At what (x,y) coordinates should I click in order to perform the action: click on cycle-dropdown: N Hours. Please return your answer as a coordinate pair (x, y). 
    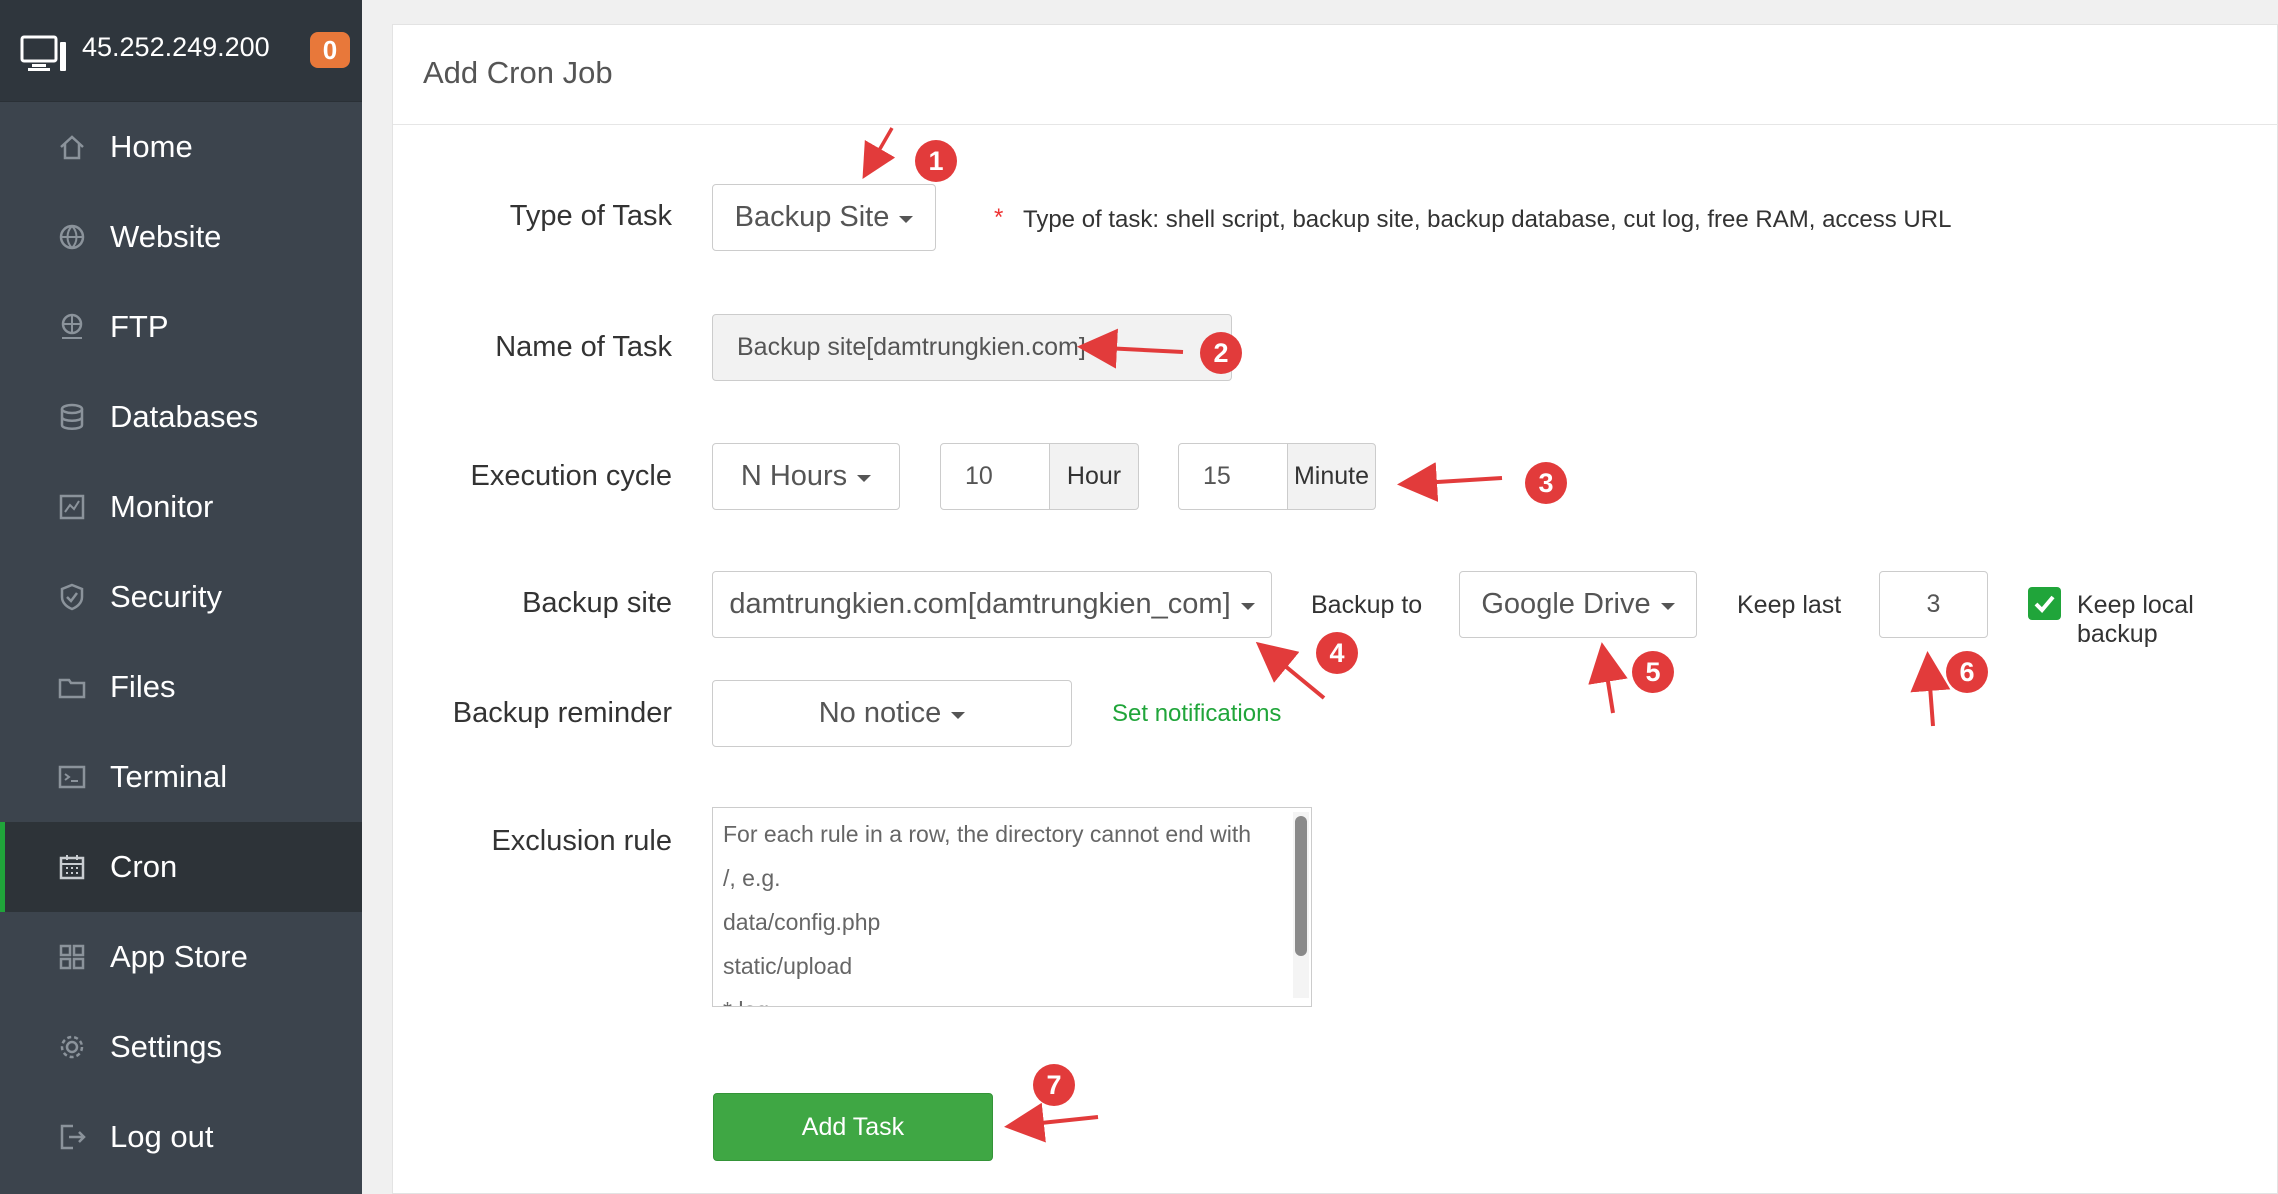
    Looking at the image, I should click on (806, 476).